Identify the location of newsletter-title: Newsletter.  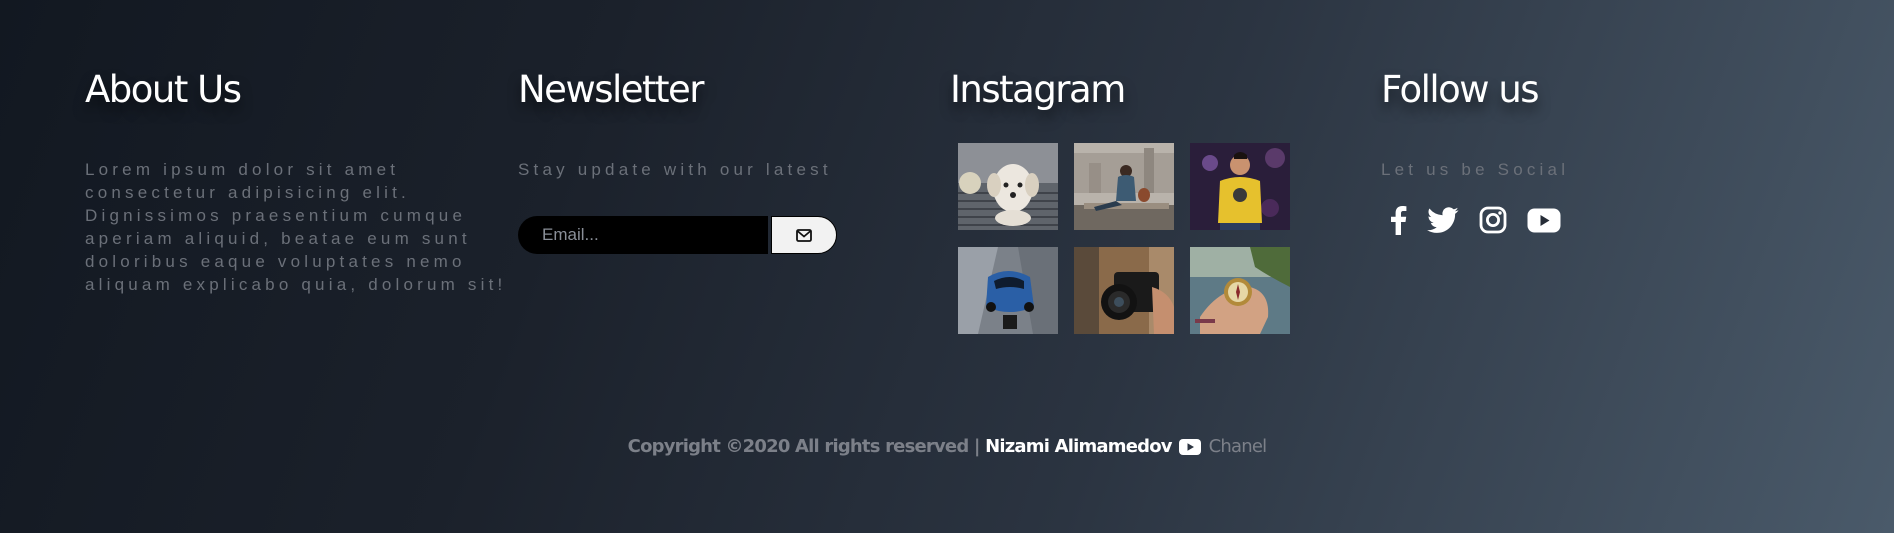
(611, 89).